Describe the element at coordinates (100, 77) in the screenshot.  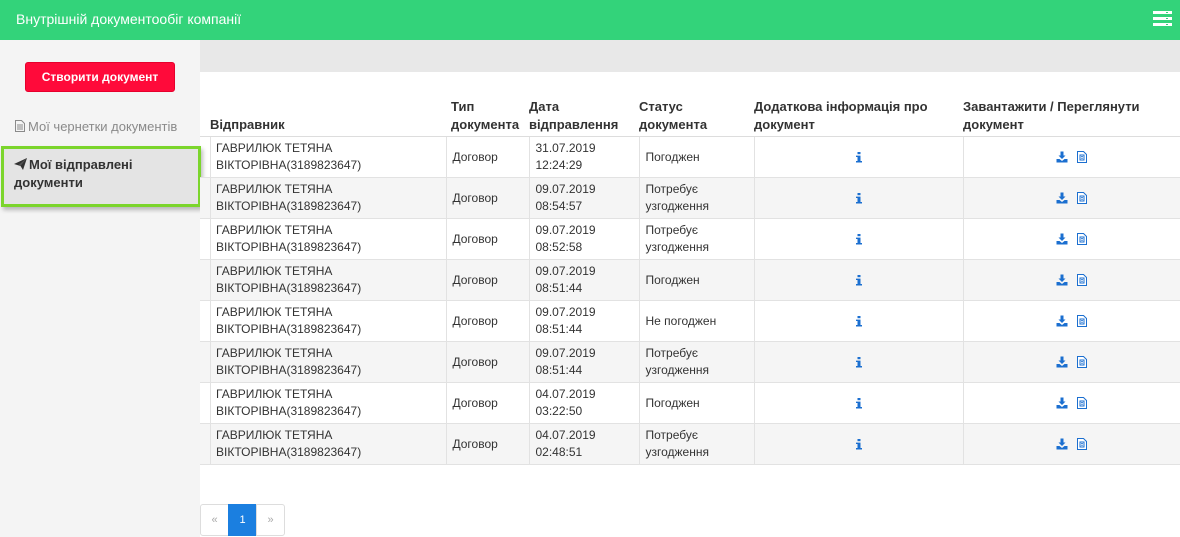
I see `create-document-button: Створити документ` at that location.